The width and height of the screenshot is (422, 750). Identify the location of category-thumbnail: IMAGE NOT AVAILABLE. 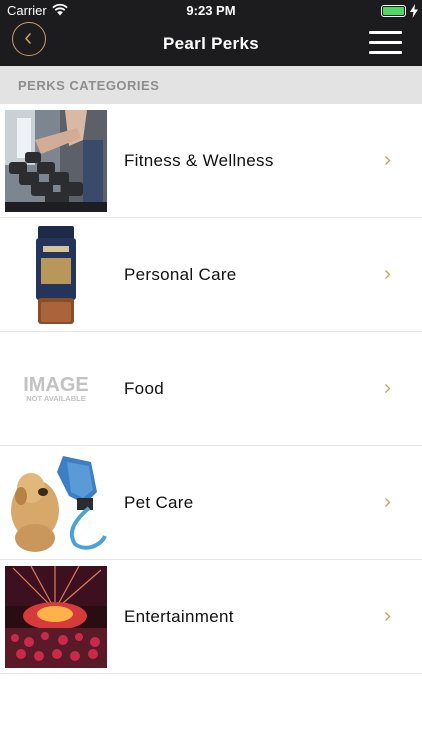
(56, 389).